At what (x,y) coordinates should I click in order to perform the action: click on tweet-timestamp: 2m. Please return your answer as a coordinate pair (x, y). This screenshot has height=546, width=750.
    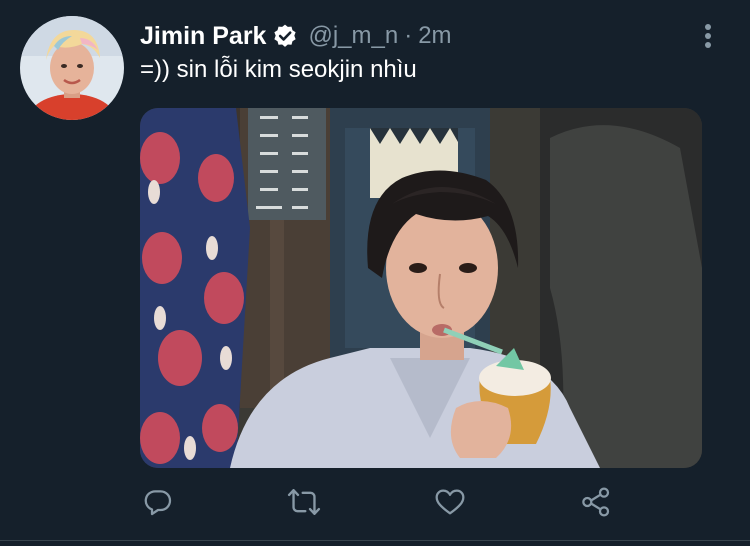
    Looking at the image, I should click on (434, 36).